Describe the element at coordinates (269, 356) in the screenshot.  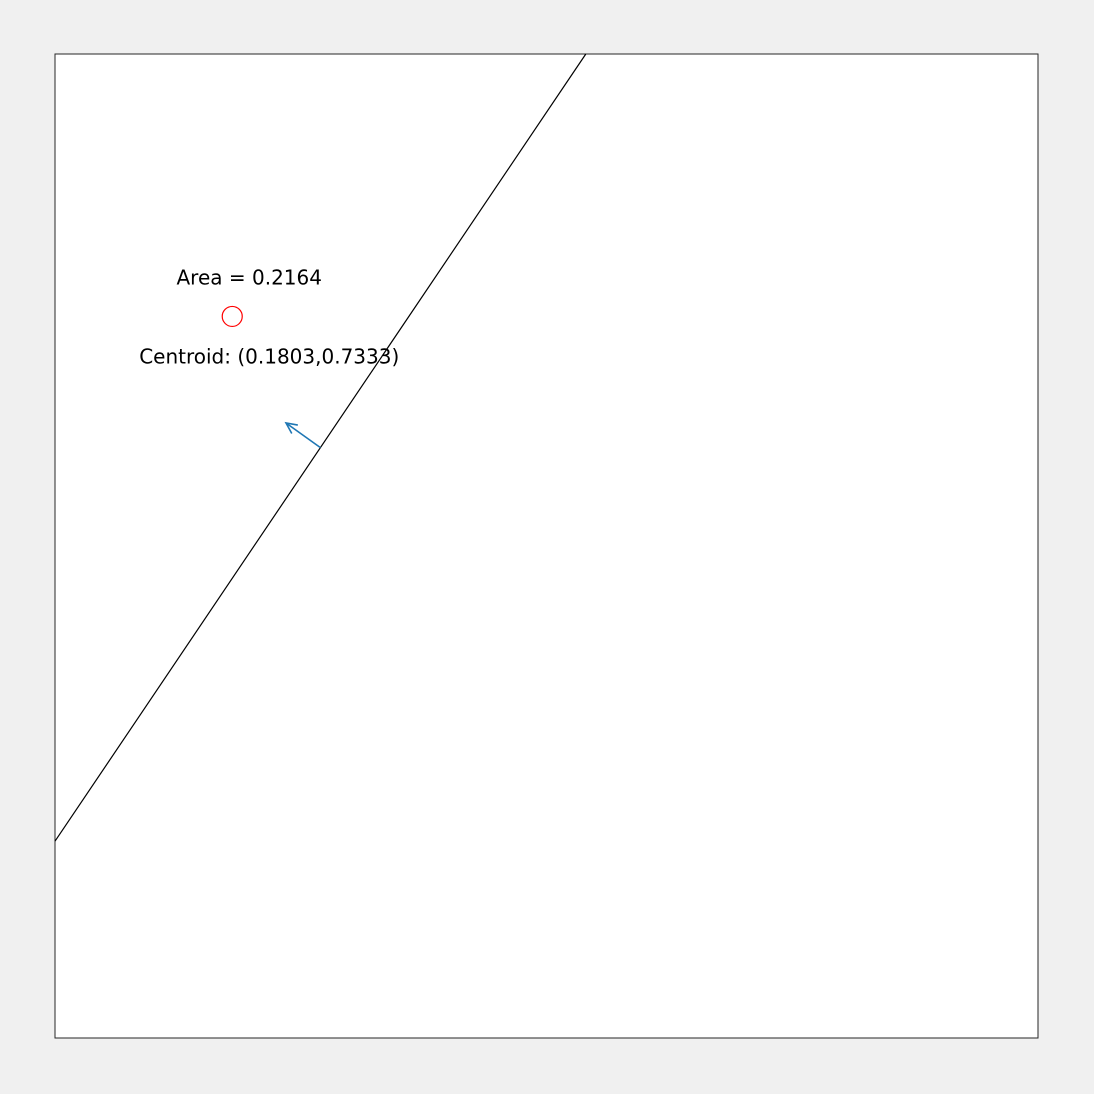
I see `centroid-label: Centroid: (0.1803,0.7333)` at that location.